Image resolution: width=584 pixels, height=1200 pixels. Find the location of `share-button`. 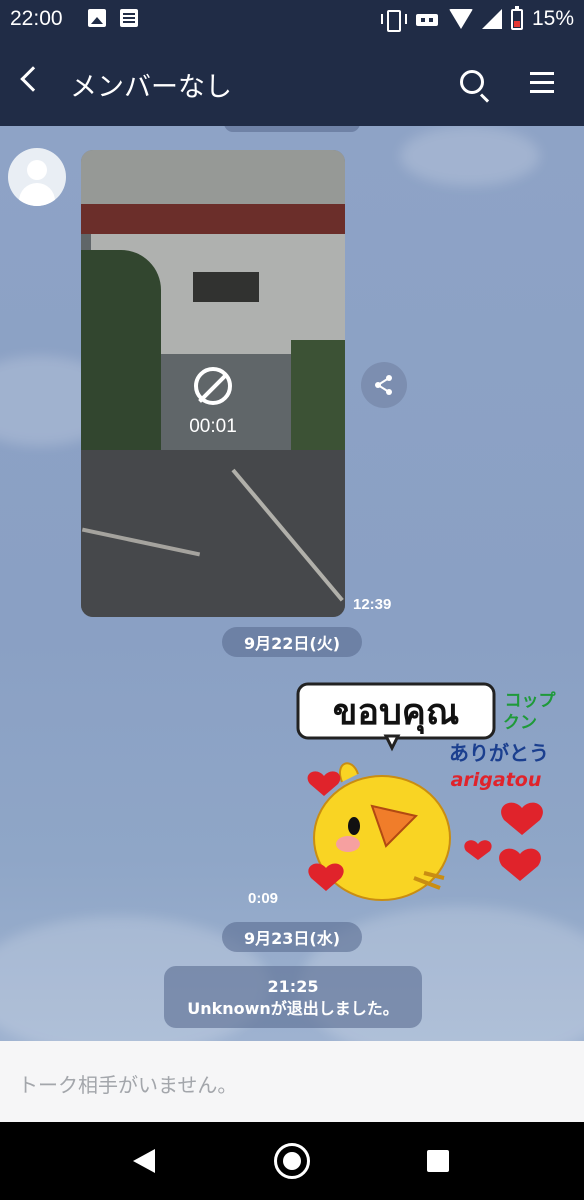

share-button is located at coordinates (384, 385).